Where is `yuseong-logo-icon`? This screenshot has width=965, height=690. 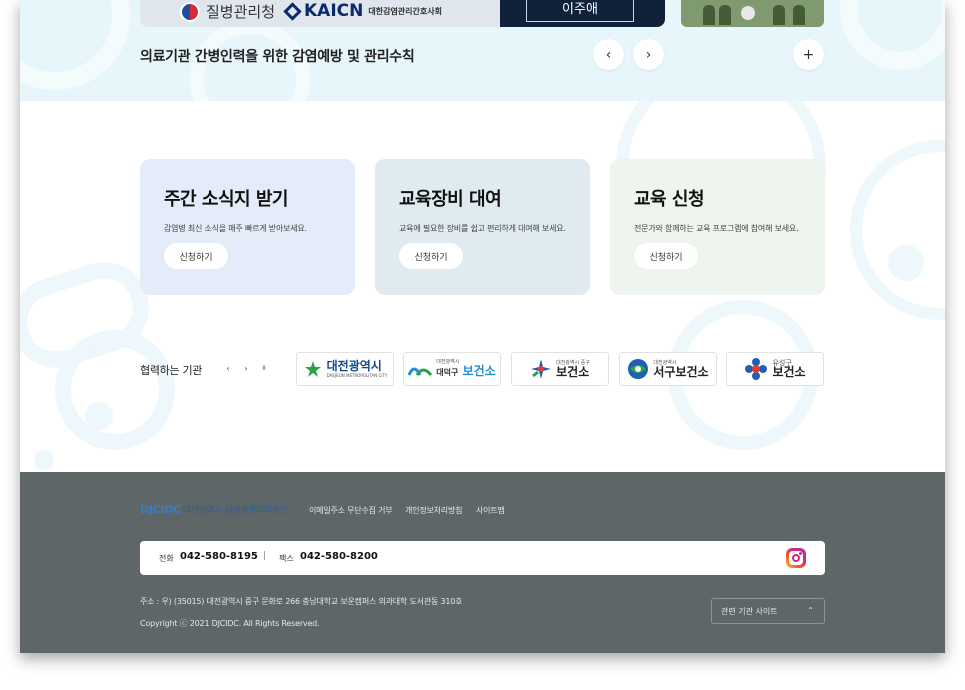 yuseong-logo-icon is located at coordinates (756, 369).